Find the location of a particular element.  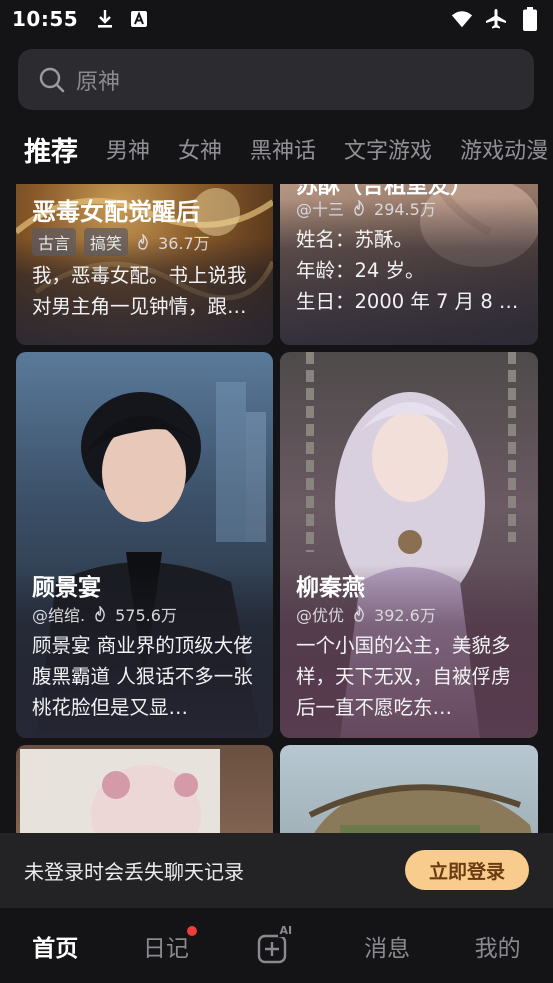

card-meta: 古言 搞笑 36.7万 is located at coordinates (121, 242).